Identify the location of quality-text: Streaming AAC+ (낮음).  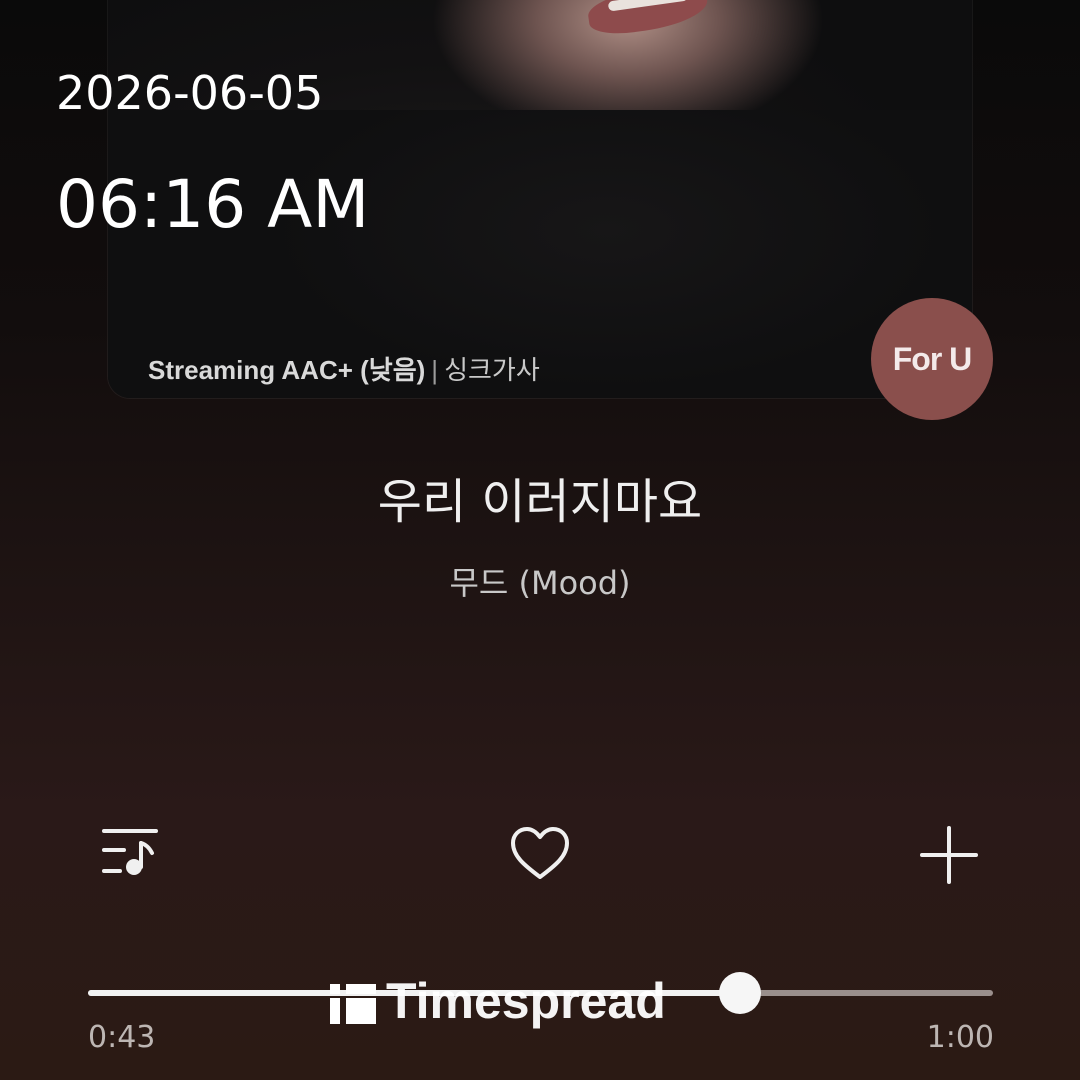
(287, 370).